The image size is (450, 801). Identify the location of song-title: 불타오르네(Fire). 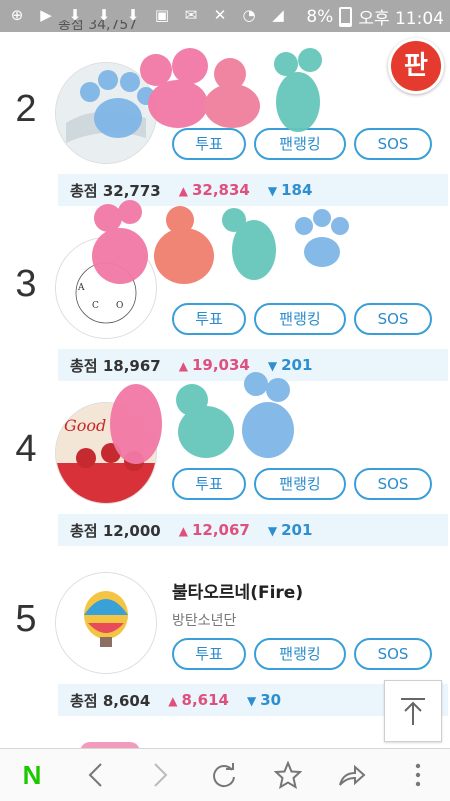
(237, 590).